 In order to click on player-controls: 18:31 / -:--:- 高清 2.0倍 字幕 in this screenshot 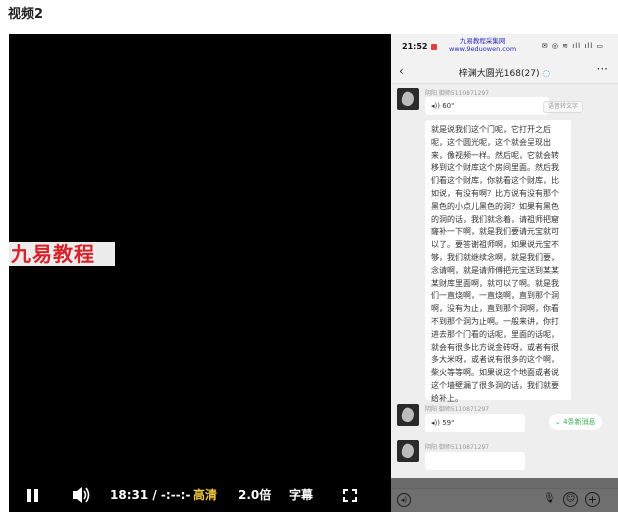, I will do `click(313, 495)`.